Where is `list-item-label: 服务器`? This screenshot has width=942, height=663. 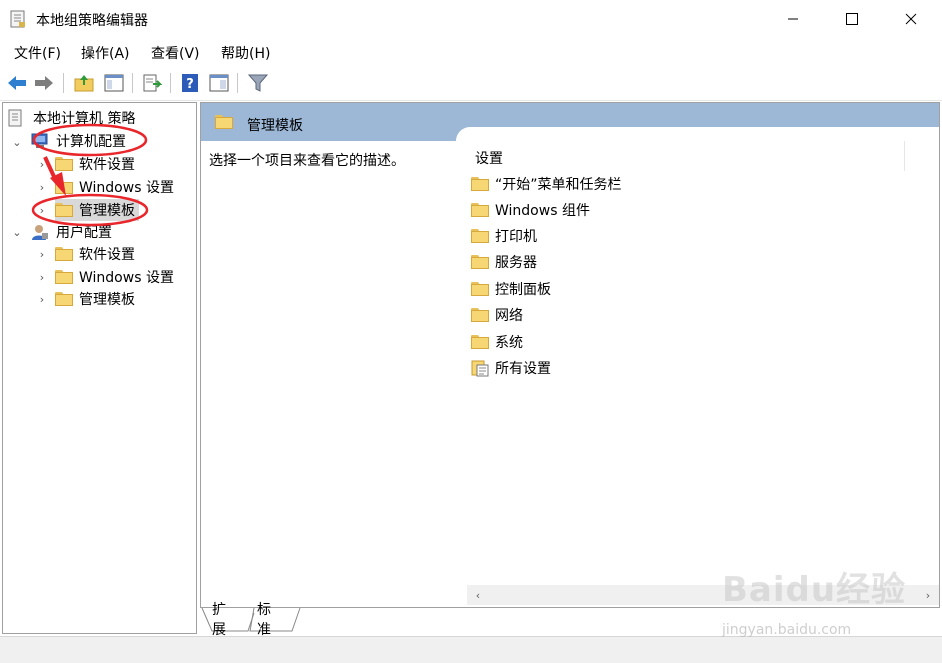 list-item-label: 服务器 is located at coordinates (516, 263).